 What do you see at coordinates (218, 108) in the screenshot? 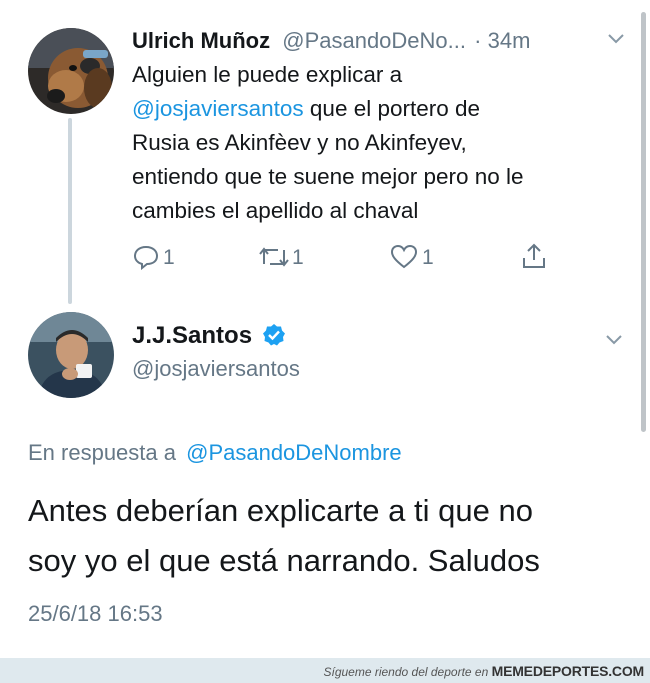
I see `mention-link: @josjaviersantos` at bounding box center [218, 108].